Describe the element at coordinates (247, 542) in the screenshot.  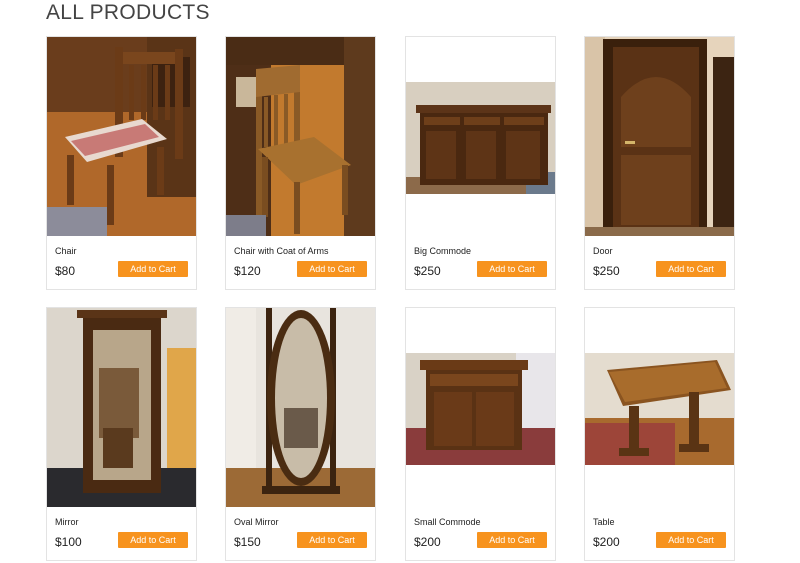
I see `product-price: $150` at that location.